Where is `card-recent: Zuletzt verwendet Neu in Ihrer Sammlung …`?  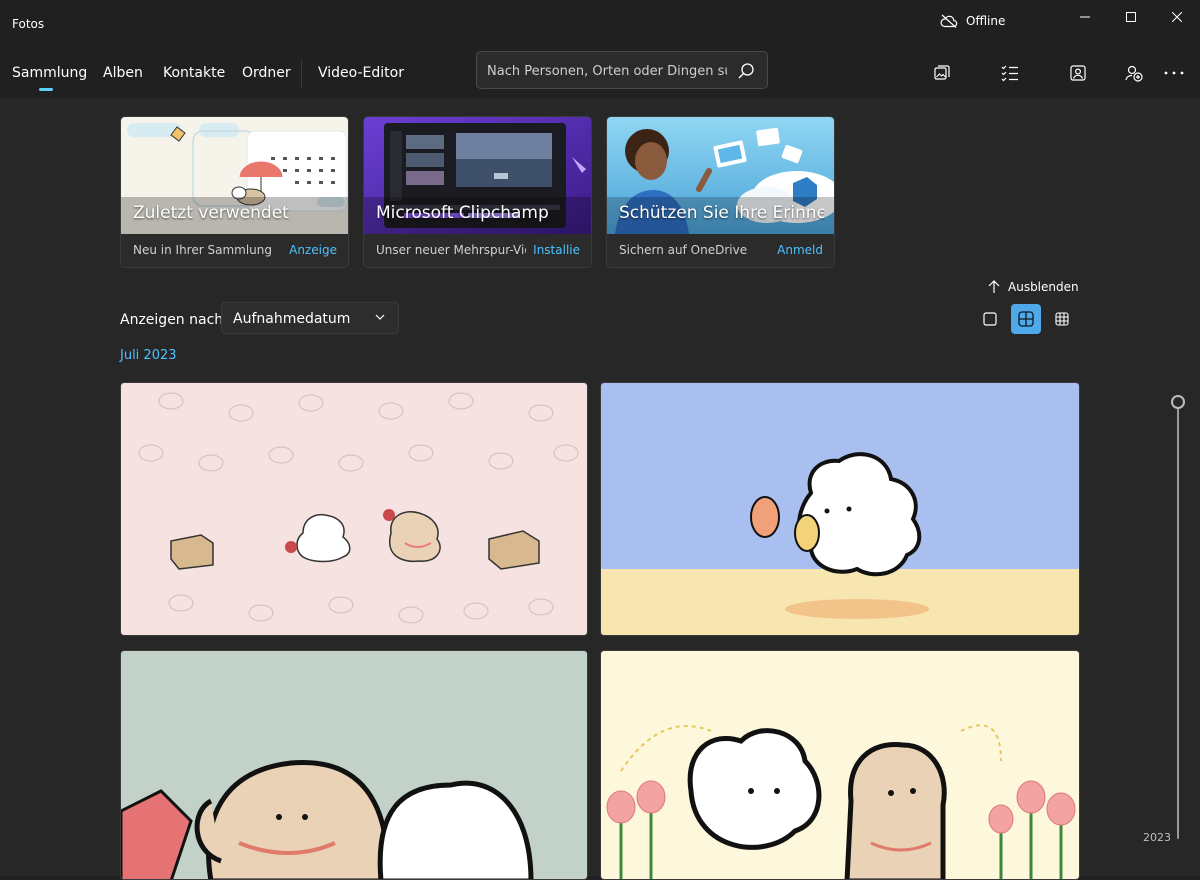
card-recent: Zuletzt verwendet Neu in Ihrer Sammlung … is located at coordinates (234, 192).